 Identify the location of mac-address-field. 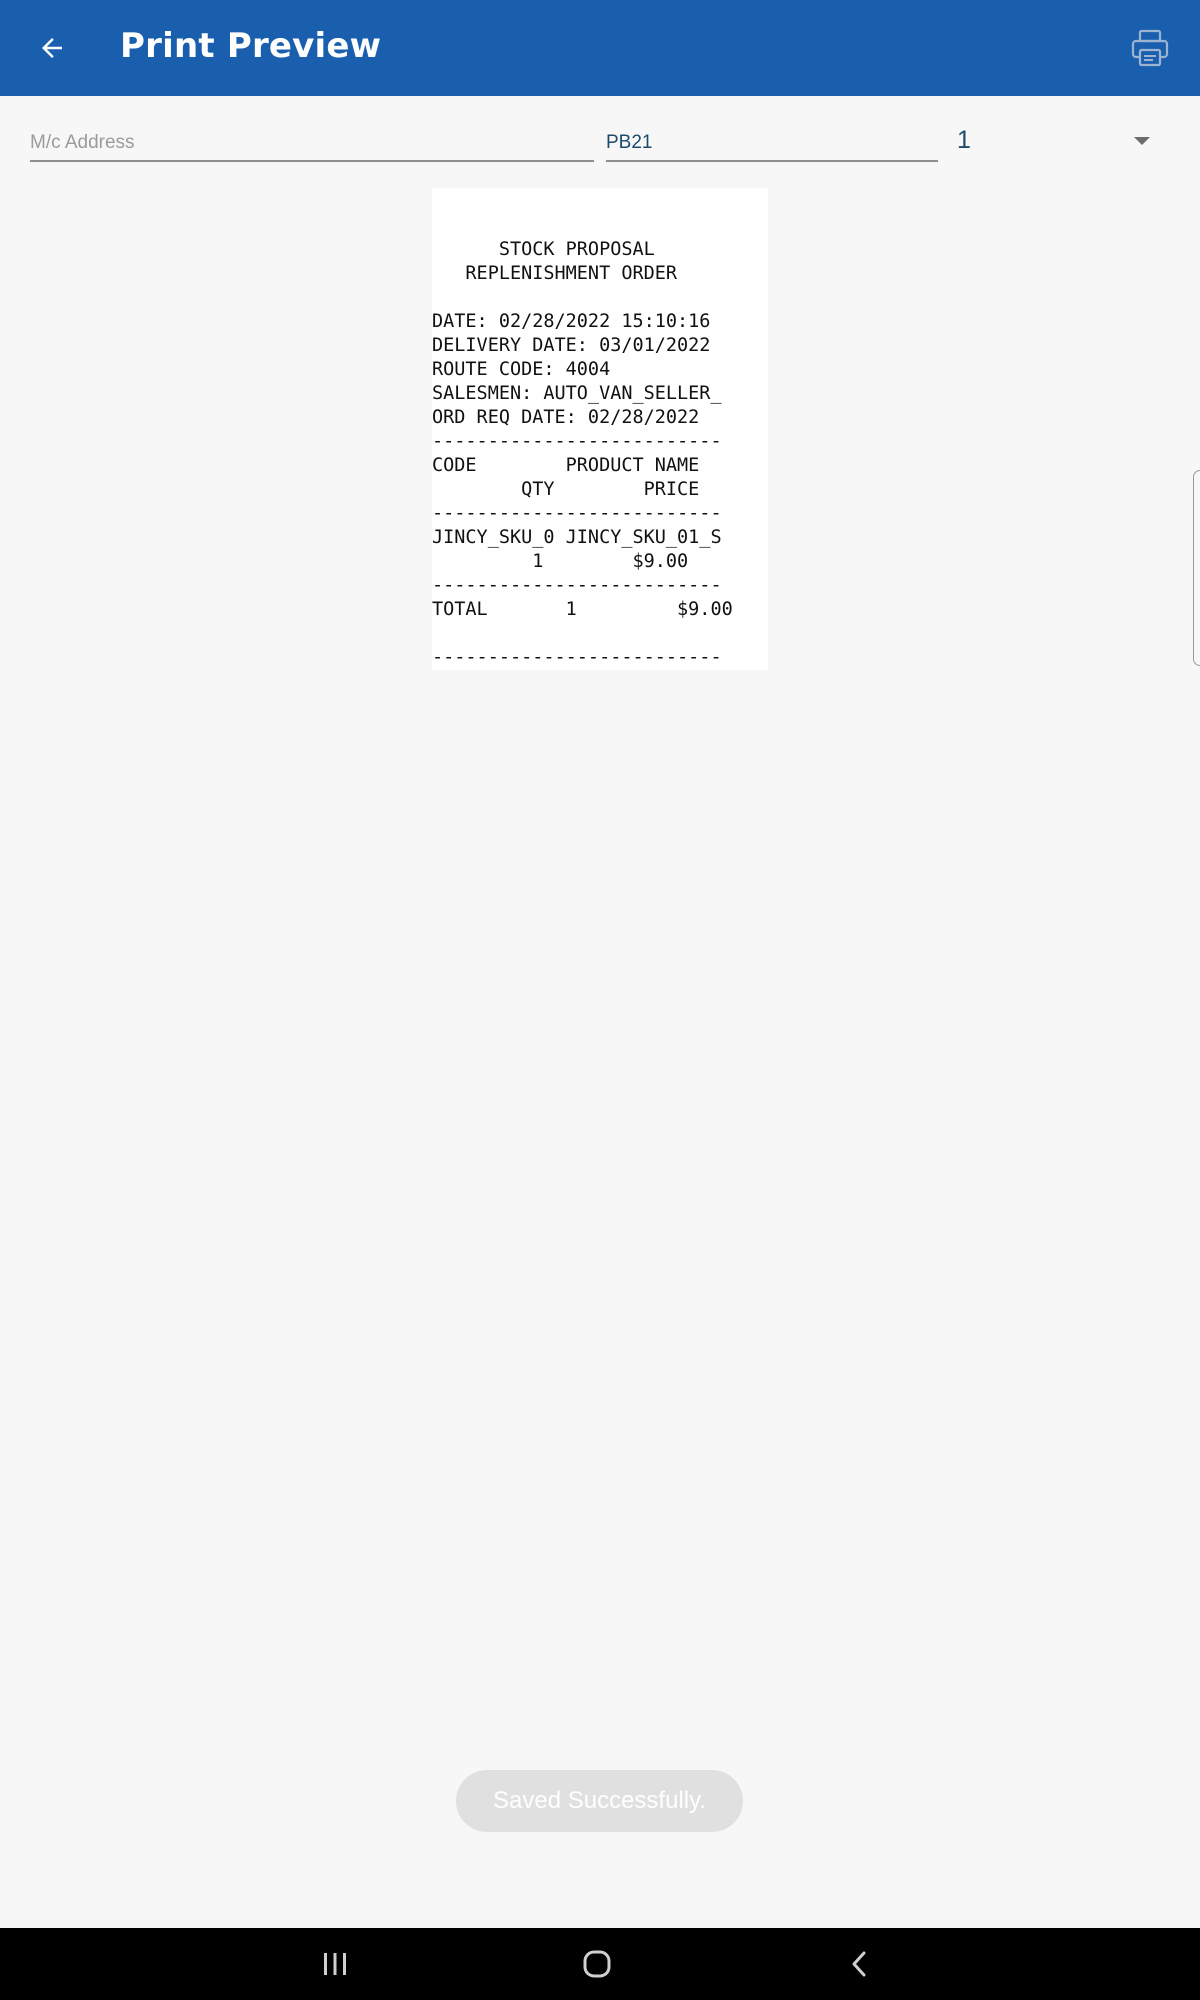
(312, 144).